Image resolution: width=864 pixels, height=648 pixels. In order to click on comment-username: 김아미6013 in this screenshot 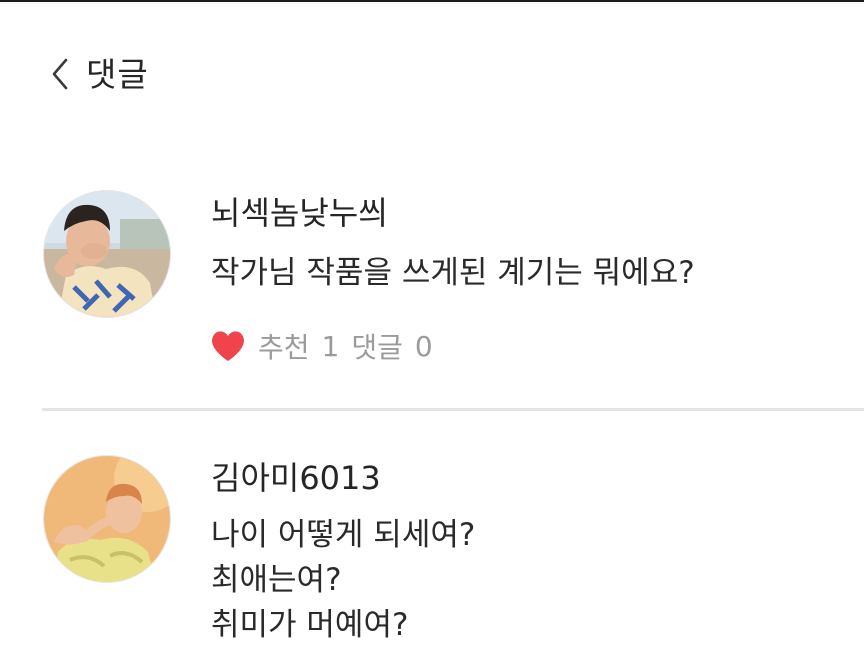, I will do `click(296, 478)`.